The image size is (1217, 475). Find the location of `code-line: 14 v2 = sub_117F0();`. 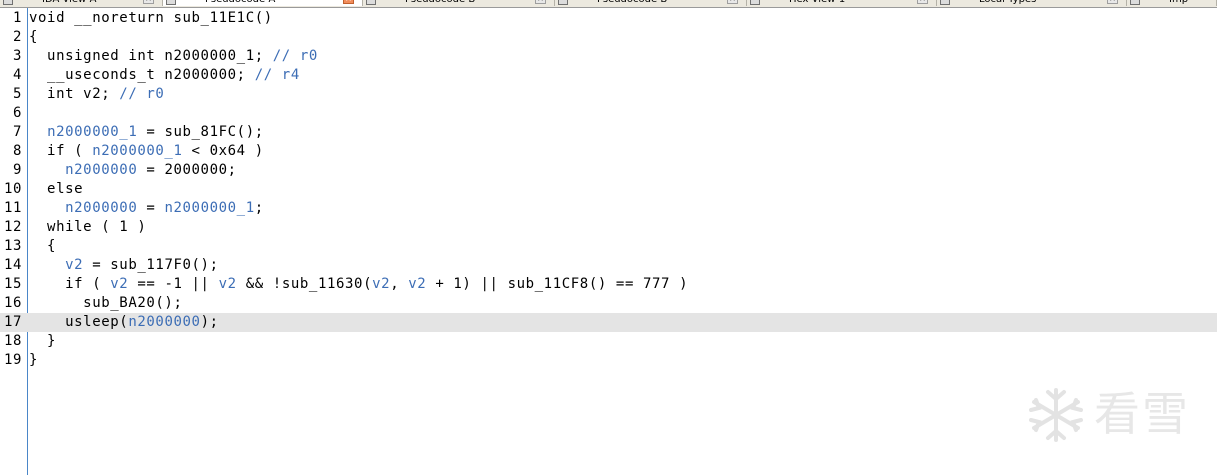

code-line: 14 v2 = sub_117F0(); is located at coordinates (608, 265).